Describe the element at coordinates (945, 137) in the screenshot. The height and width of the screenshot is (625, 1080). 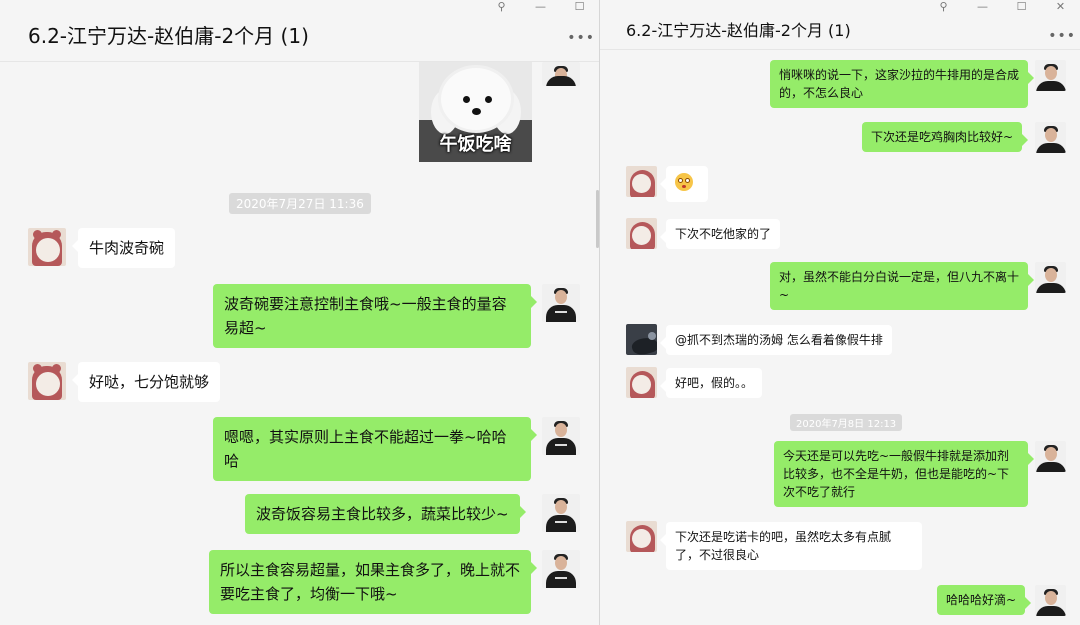
I see `message-bubble: 下次还是吃鸡胸肉比较好~` at that location.